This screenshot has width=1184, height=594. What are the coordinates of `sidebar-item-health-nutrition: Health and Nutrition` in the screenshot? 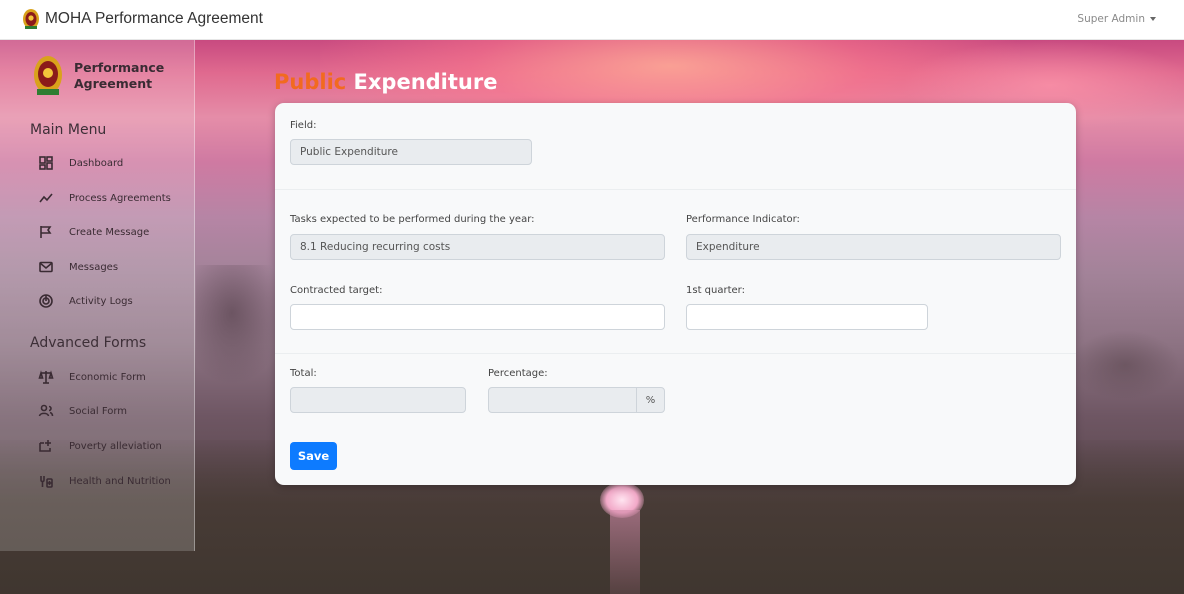 It's located at (104, 481).